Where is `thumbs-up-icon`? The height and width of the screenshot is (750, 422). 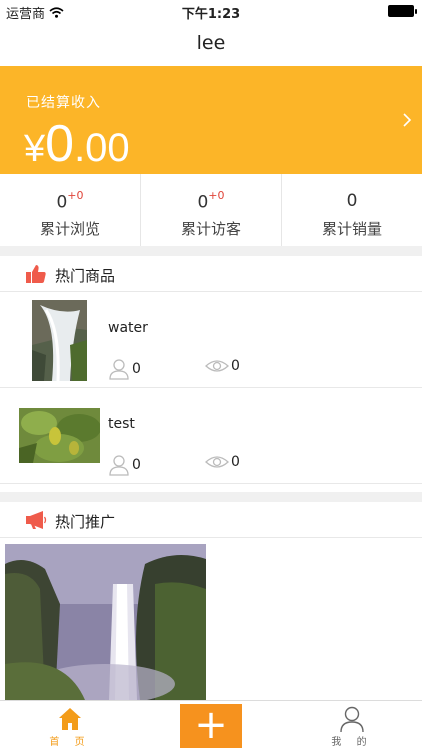 thumbs-up-icon is located at coordinates (36, 274).